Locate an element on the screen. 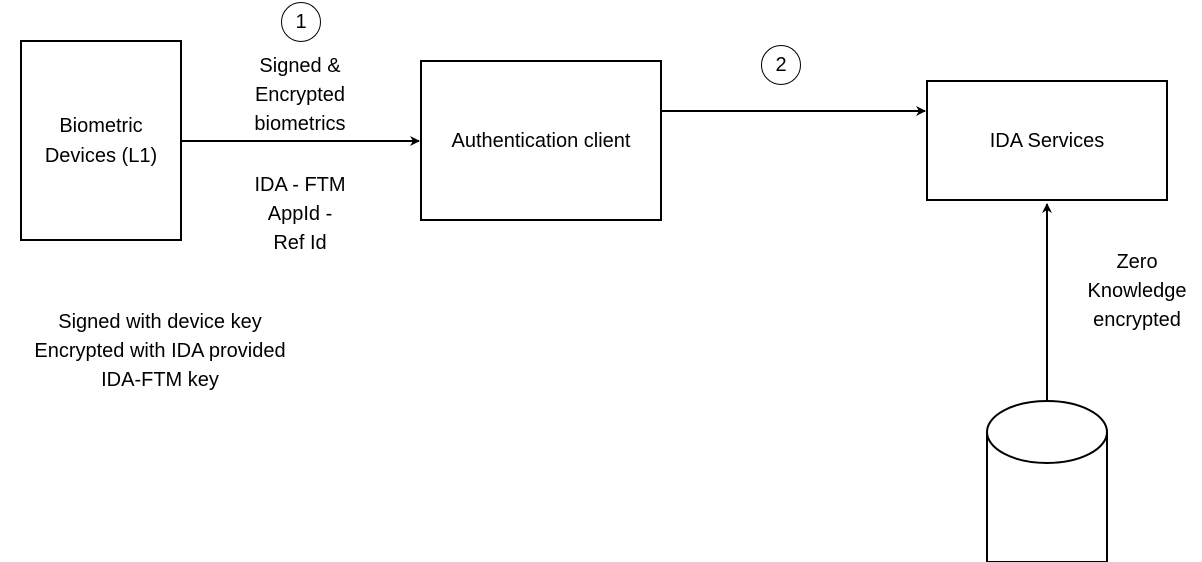 The height and width of the screenshot is (562, 1202). step-2-number: 2 is located at coordinates (781, 64).